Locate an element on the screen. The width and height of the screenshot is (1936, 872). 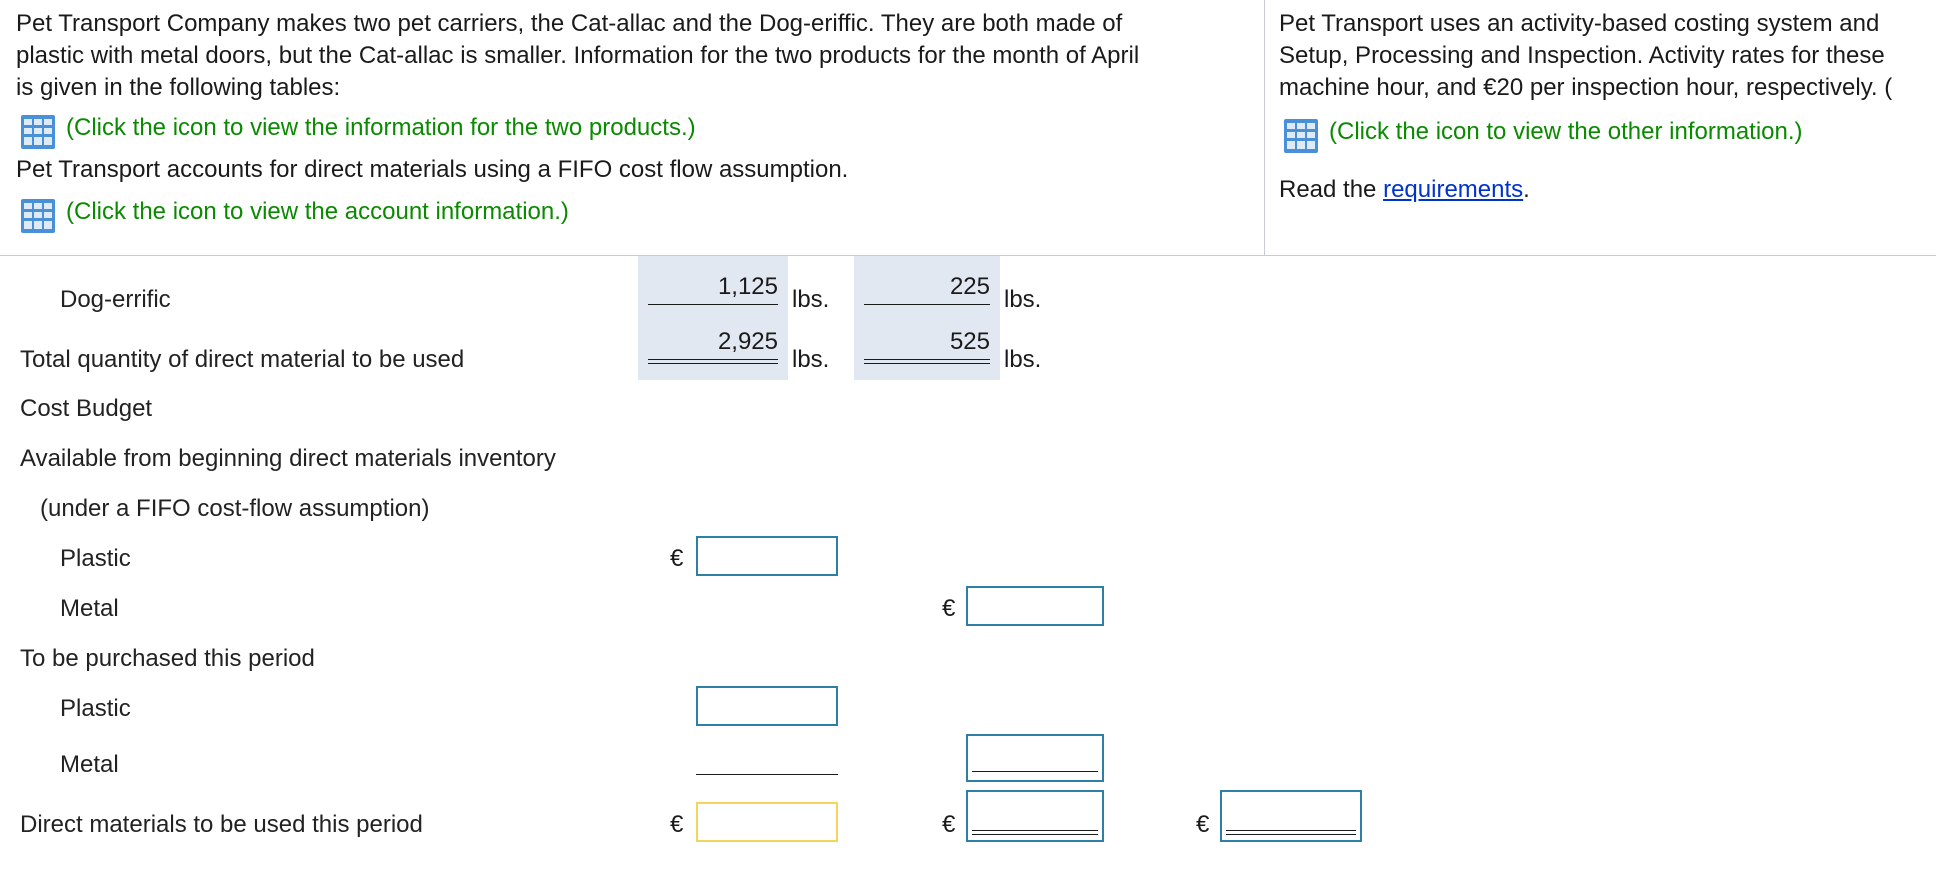
metal-beginning-input is located at coordinates (1035, 606).